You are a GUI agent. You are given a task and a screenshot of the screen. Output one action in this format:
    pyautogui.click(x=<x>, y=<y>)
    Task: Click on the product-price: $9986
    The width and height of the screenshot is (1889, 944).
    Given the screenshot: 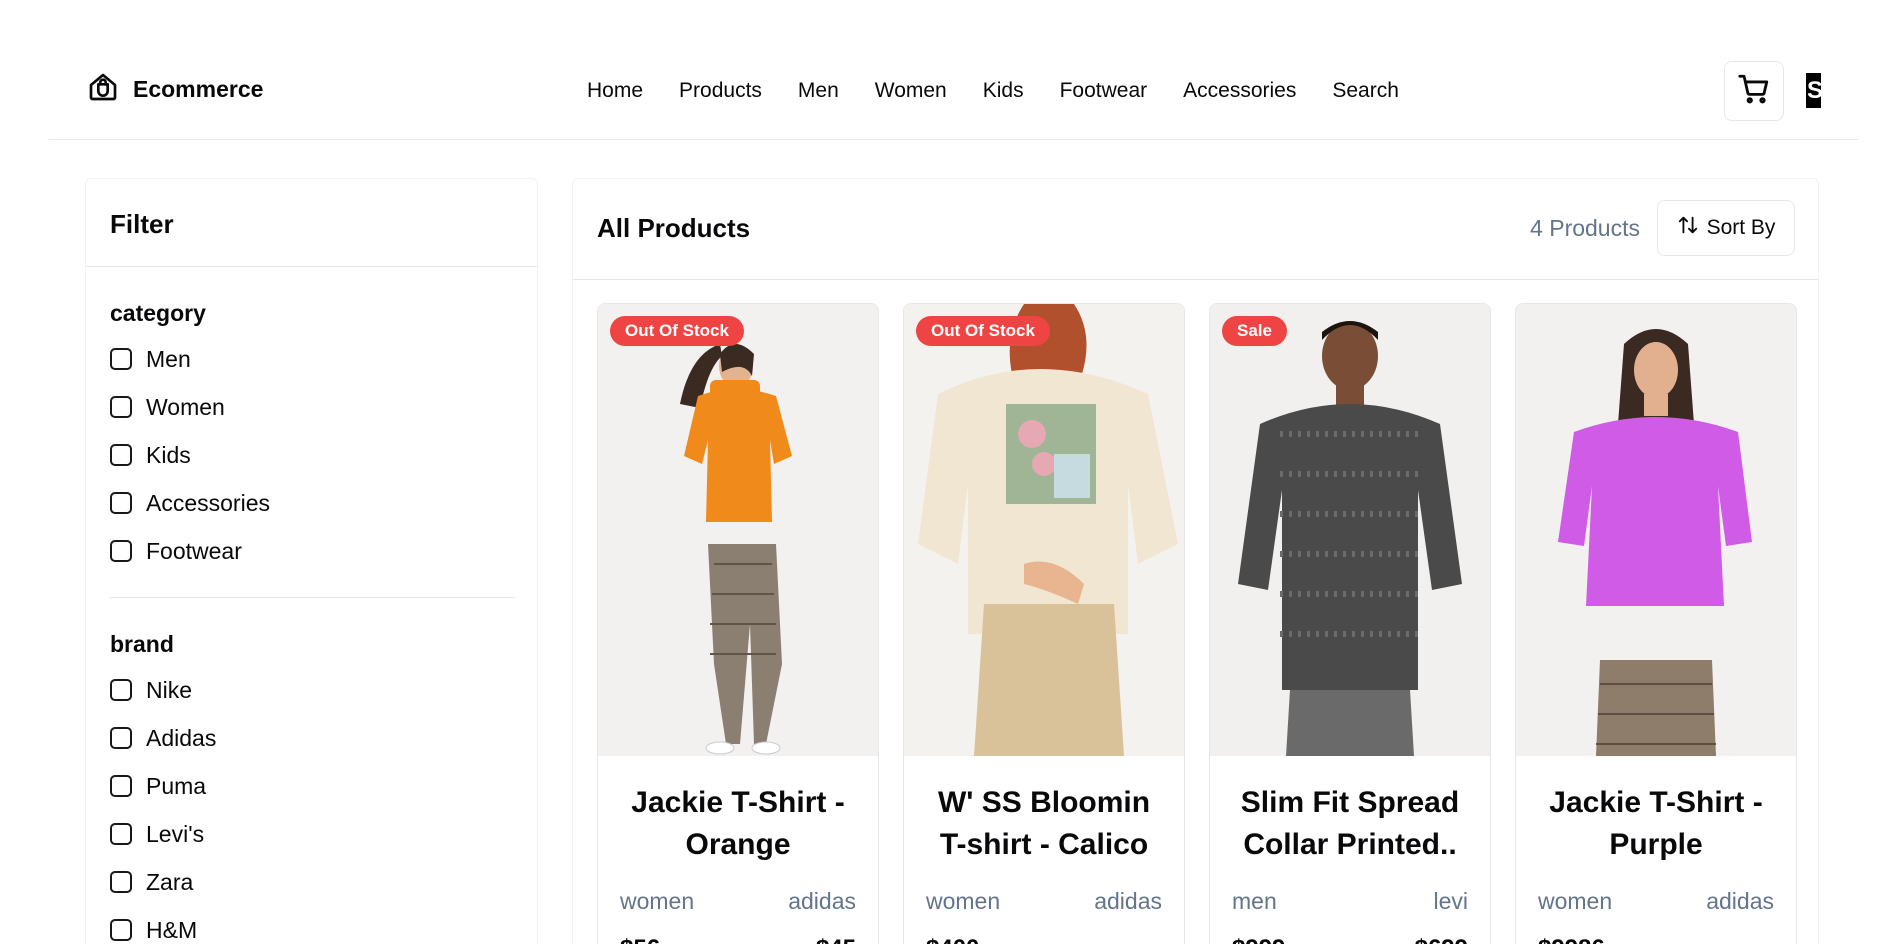 What is the action you would take?
    pyautogui.click(x=1571, y=939)
    